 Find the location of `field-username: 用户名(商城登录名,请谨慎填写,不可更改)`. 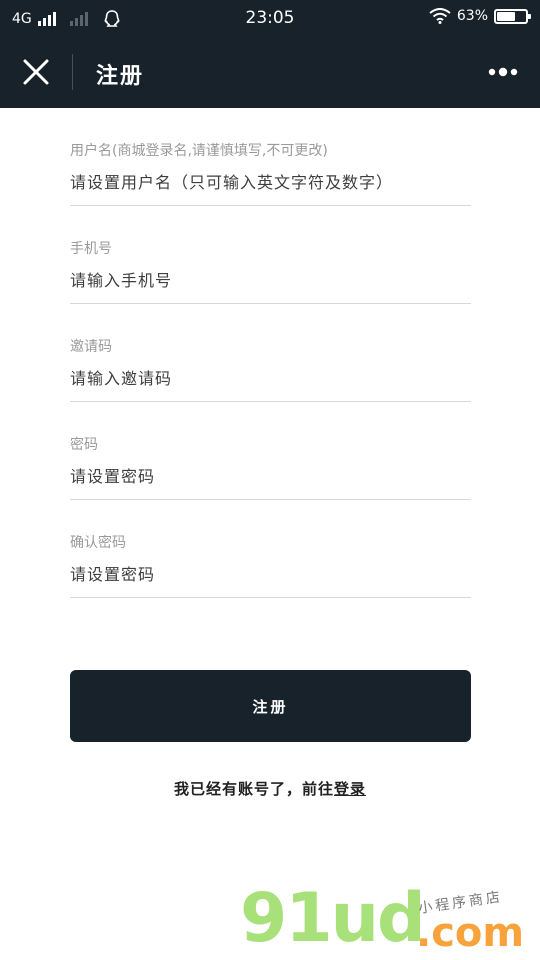

field-username: 用户名(商城登录名,请谨慎填写,不可更改) is located at coordinates (270, 157).